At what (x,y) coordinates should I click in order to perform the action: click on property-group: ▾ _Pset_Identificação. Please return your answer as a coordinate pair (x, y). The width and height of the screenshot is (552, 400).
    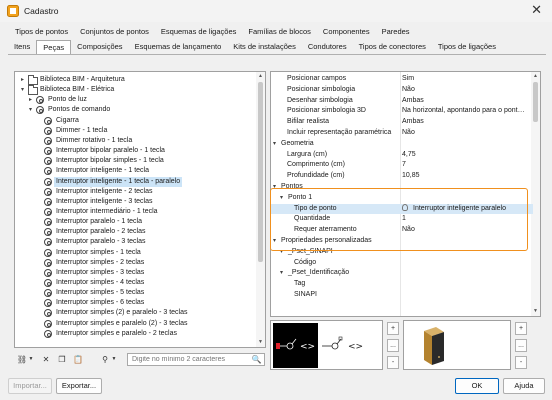
    Looking at the image, I should click on (402, 273).